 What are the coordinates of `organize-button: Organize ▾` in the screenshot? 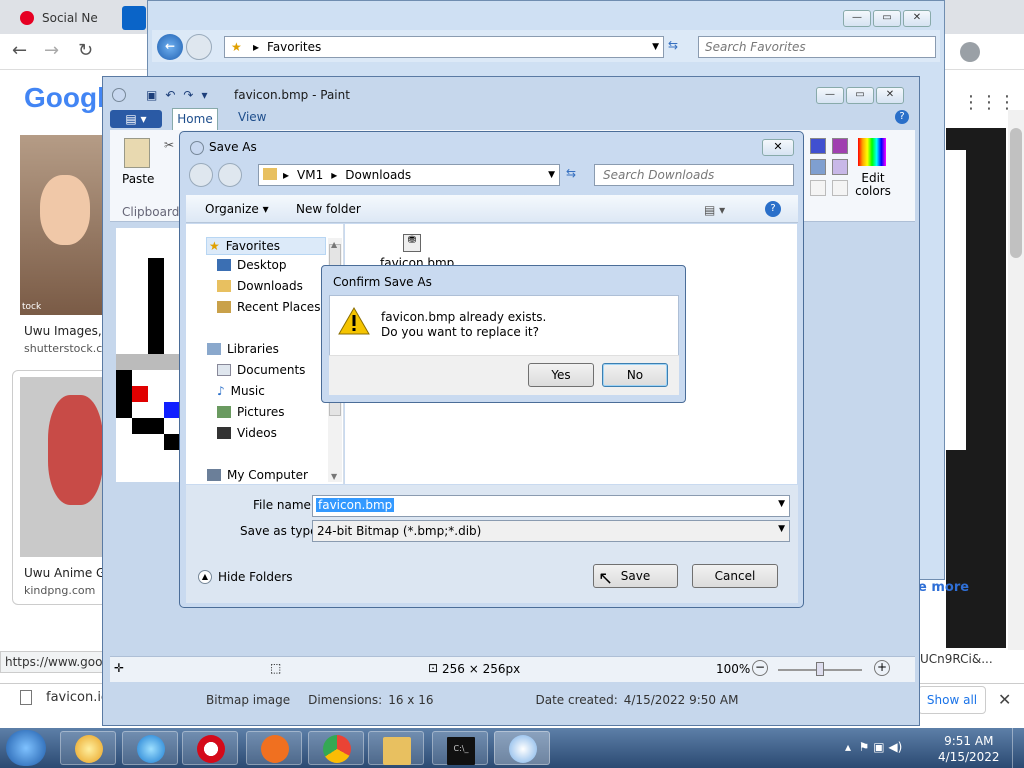 It's located at (237, 209).